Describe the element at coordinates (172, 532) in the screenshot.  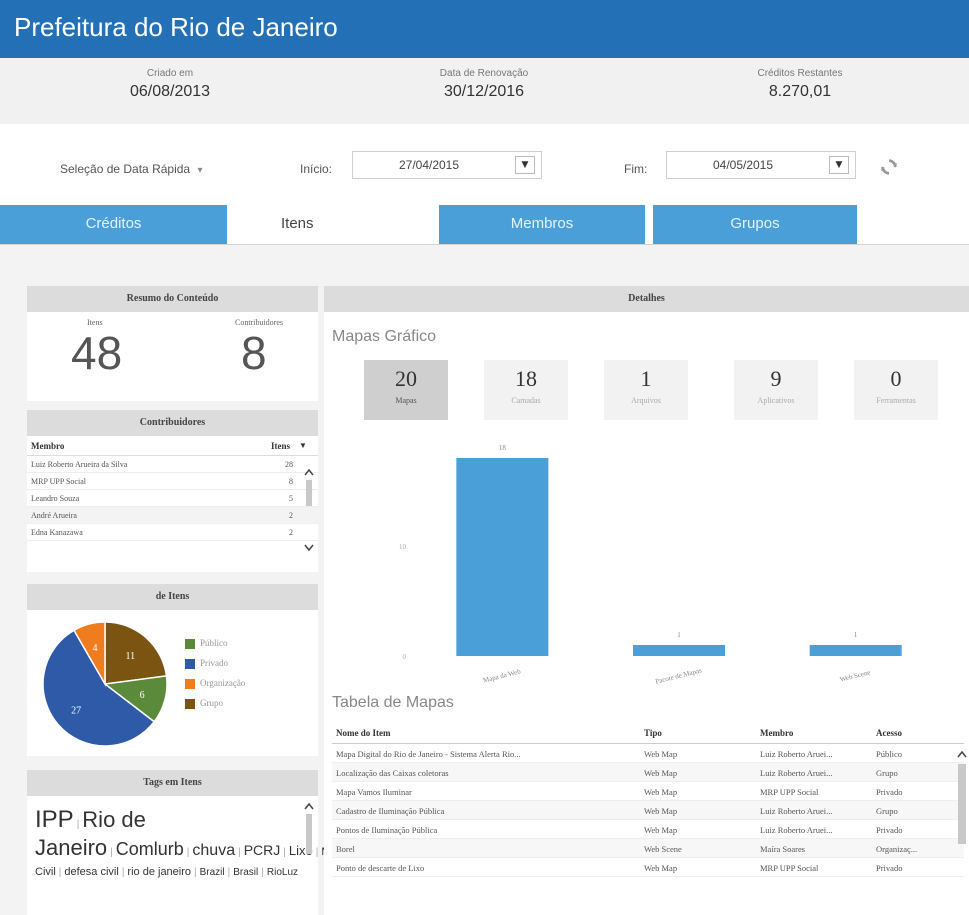
I see `list-item: Edna Kanazawa 2` at that location.